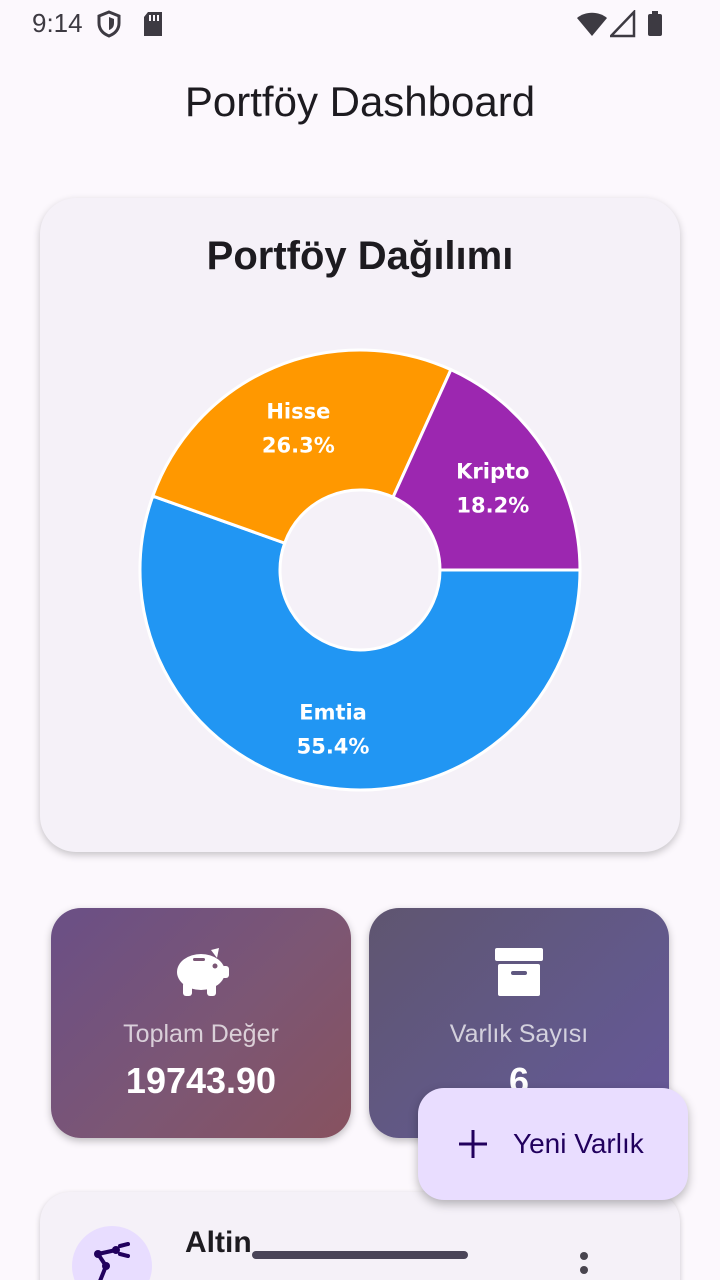 The image size is (720, 1280). I want to click on slice-percent-label: 18.2%, so click(492, 505).